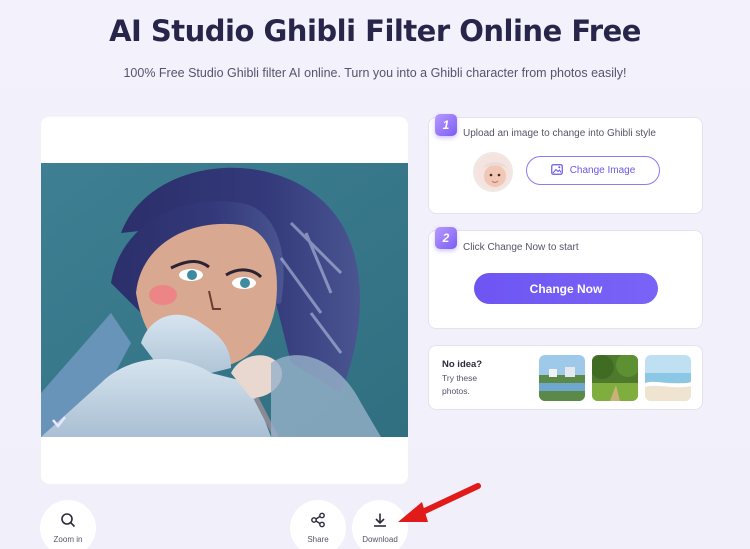 The height and width of the screenshot is (549, 750). What do you see at coordinates (59, 423) in the screenshot?
I see `watermark-logo-icon` at bounding box center [59, 423].